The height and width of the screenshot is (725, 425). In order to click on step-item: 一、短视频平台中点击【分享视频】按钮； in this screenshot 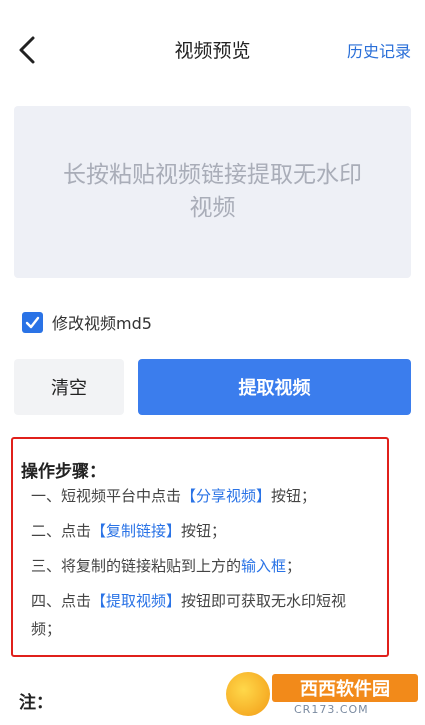, I will do `click(203, 496)`.